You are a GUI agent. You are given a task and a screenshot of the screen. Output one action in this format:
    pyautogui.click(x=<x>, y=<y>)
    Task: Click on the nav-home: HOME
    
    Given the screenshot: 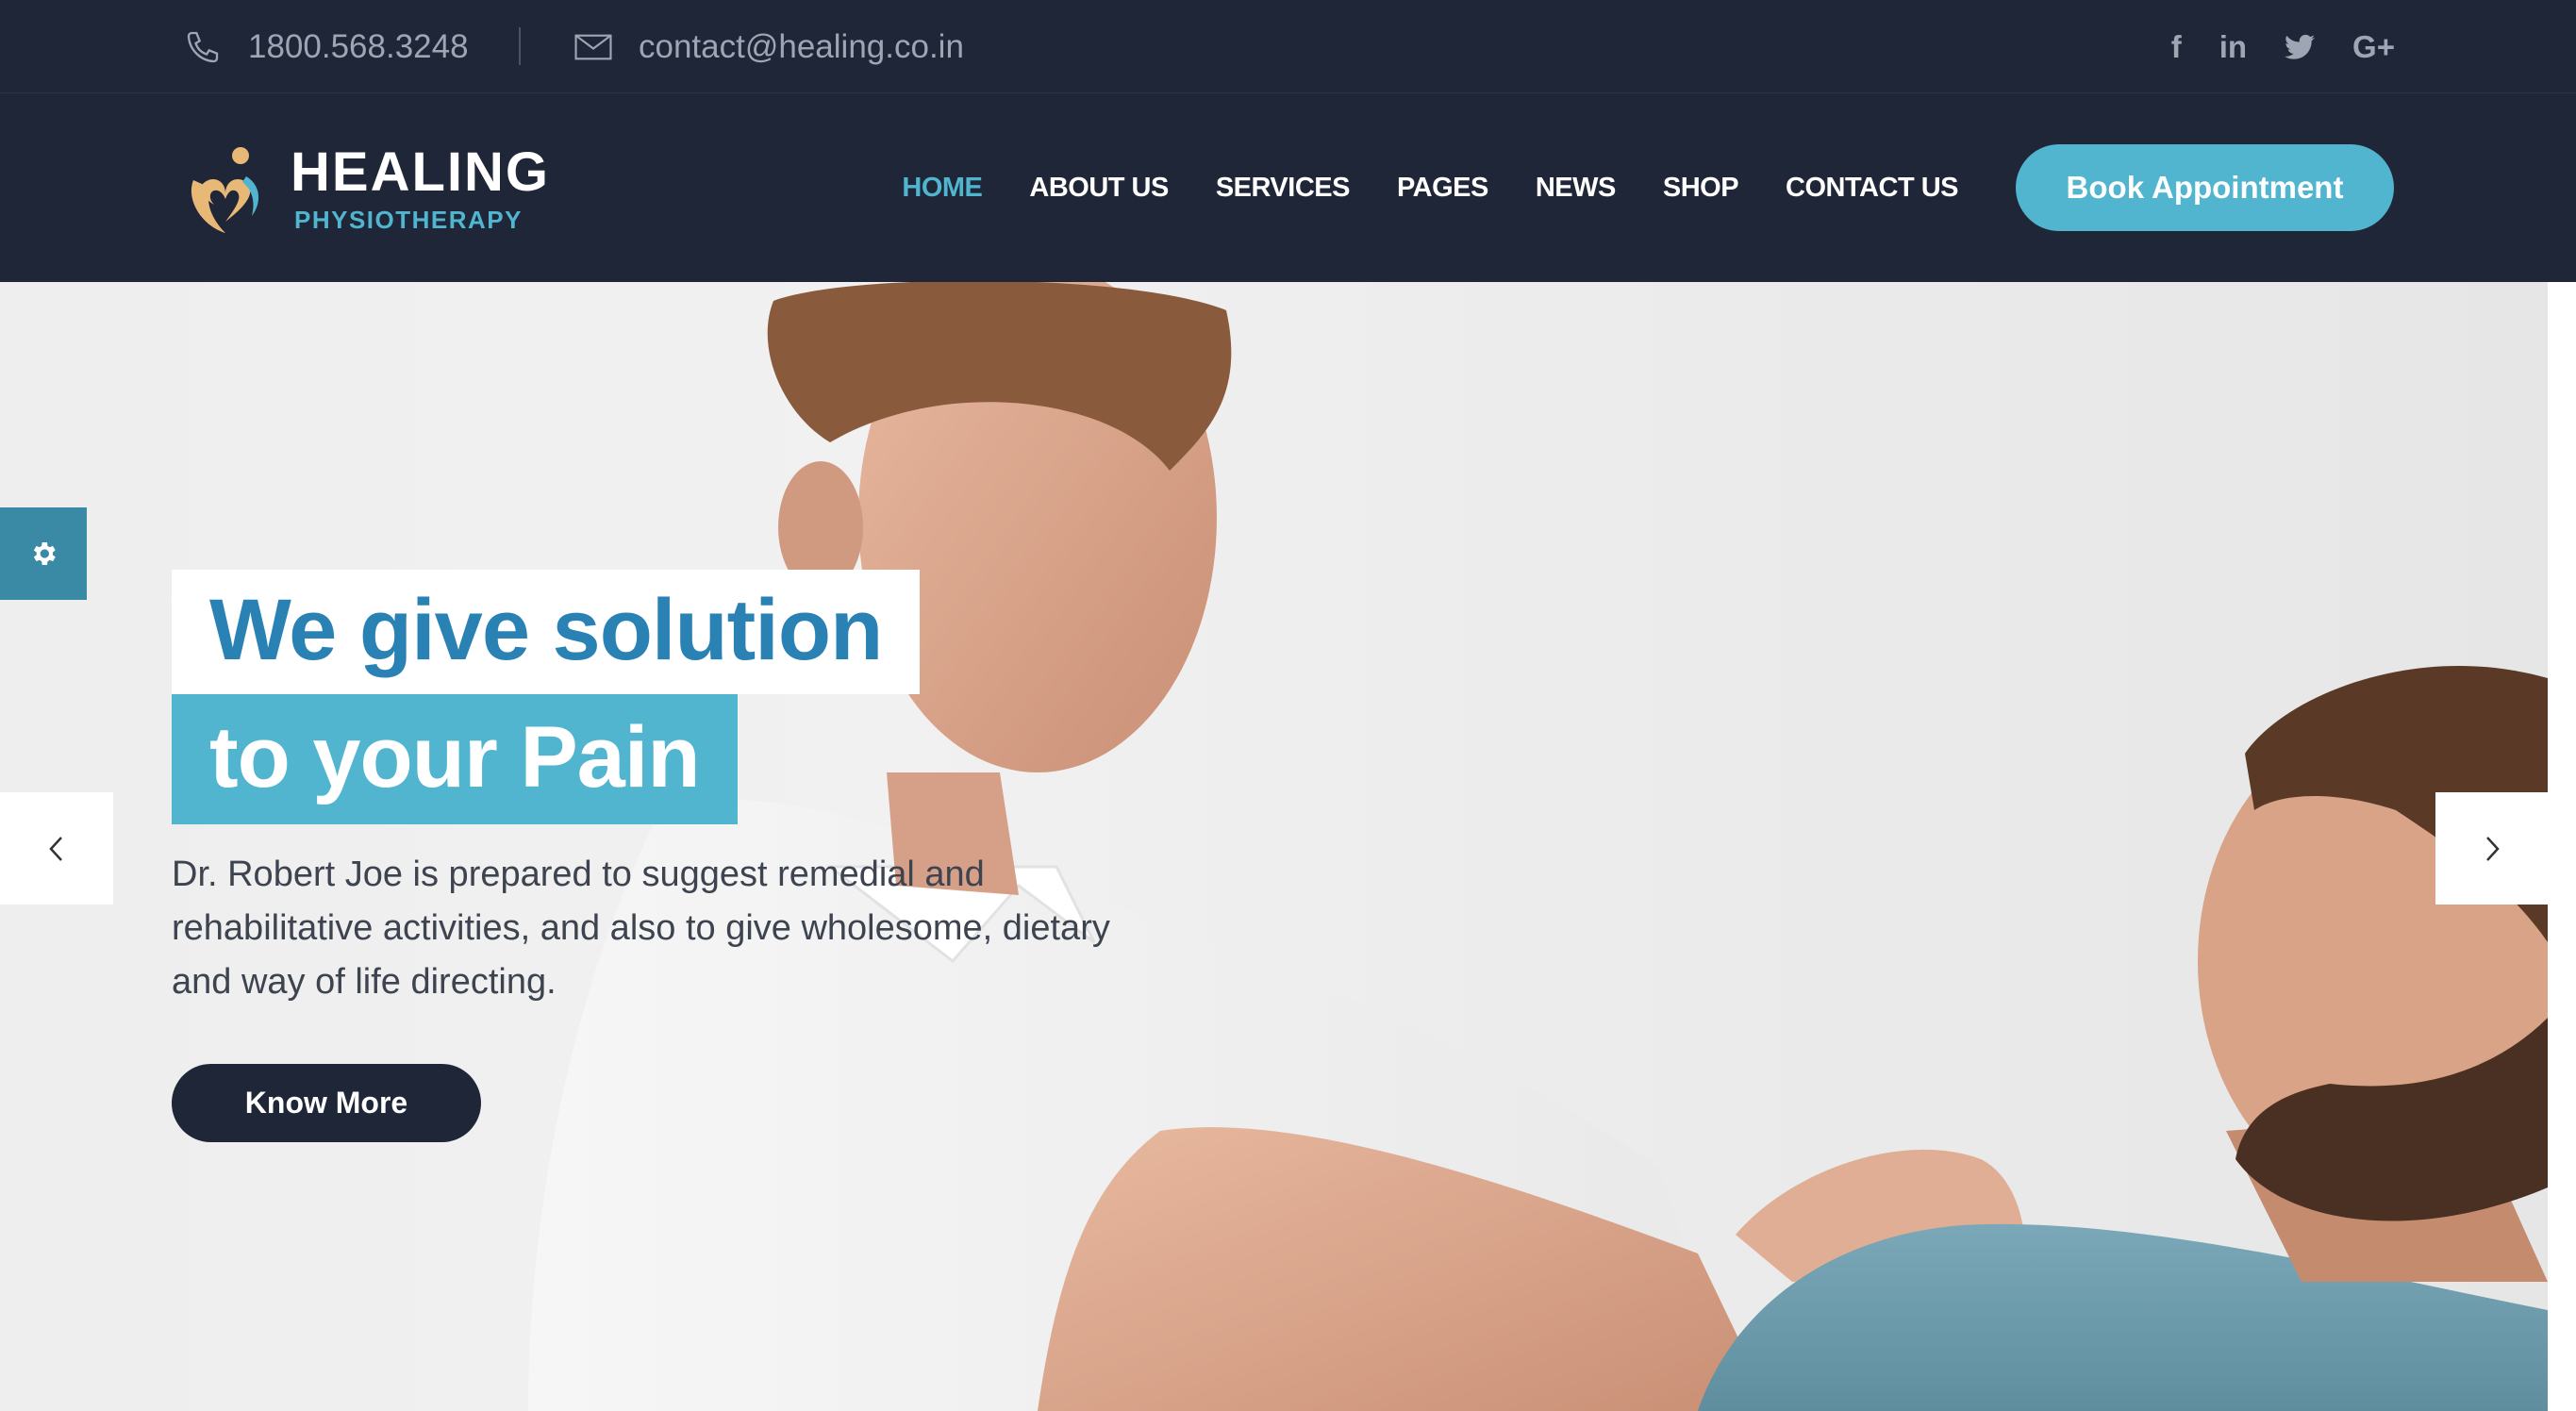 What is the action you would take?
    pyautogui.click(x=942, y=189)
    